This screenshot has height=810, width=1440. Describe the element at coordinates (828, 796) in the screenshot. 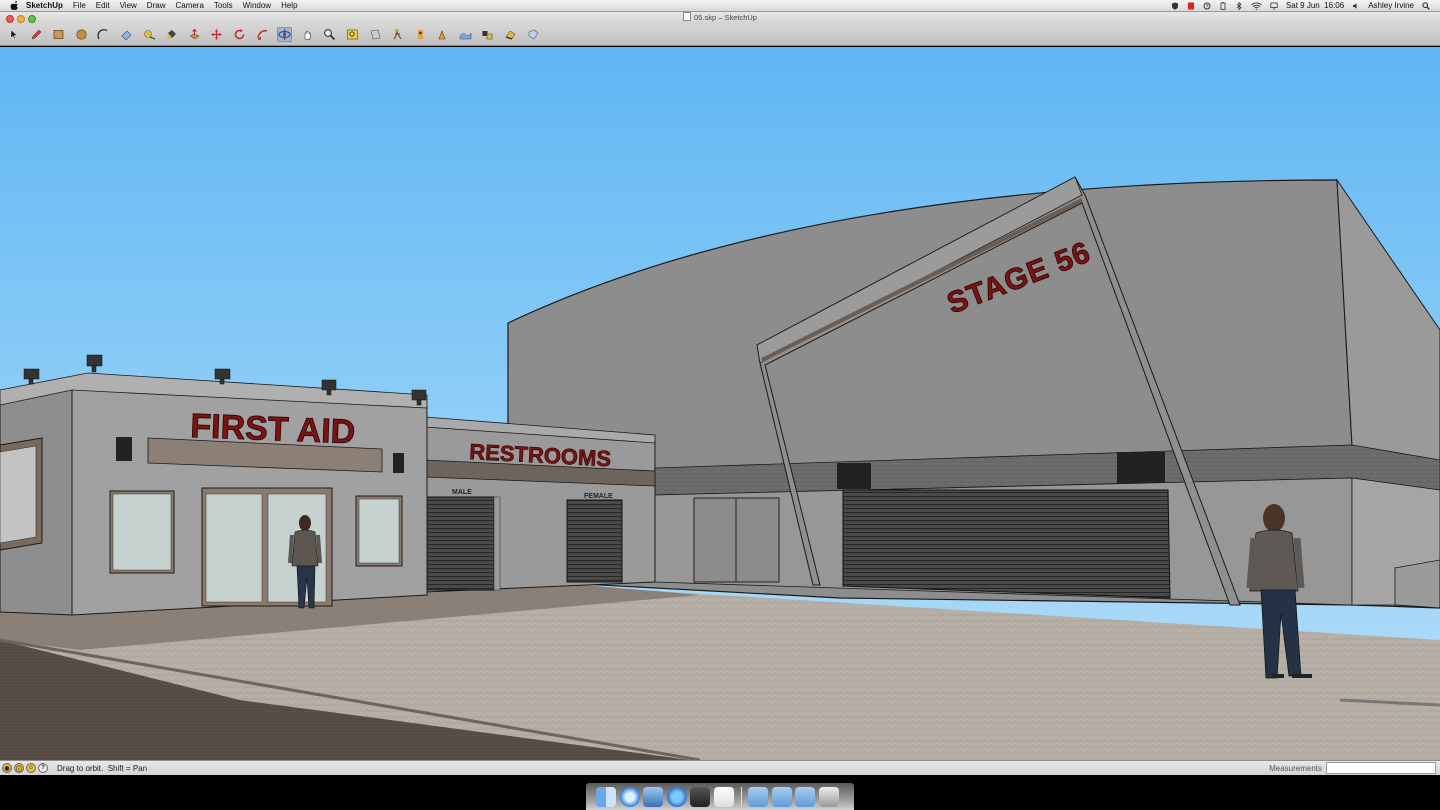

I see `trash-icon` at that location.